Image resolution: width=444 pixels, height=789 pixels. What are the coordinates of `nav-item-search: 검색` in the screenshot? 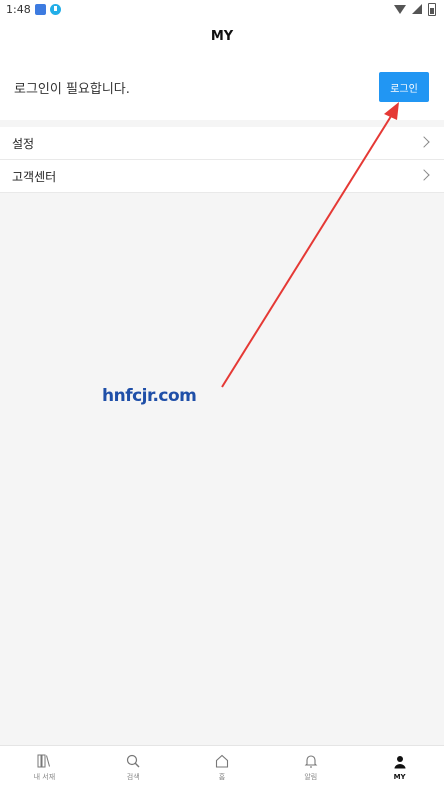 It's located at (133, 767).